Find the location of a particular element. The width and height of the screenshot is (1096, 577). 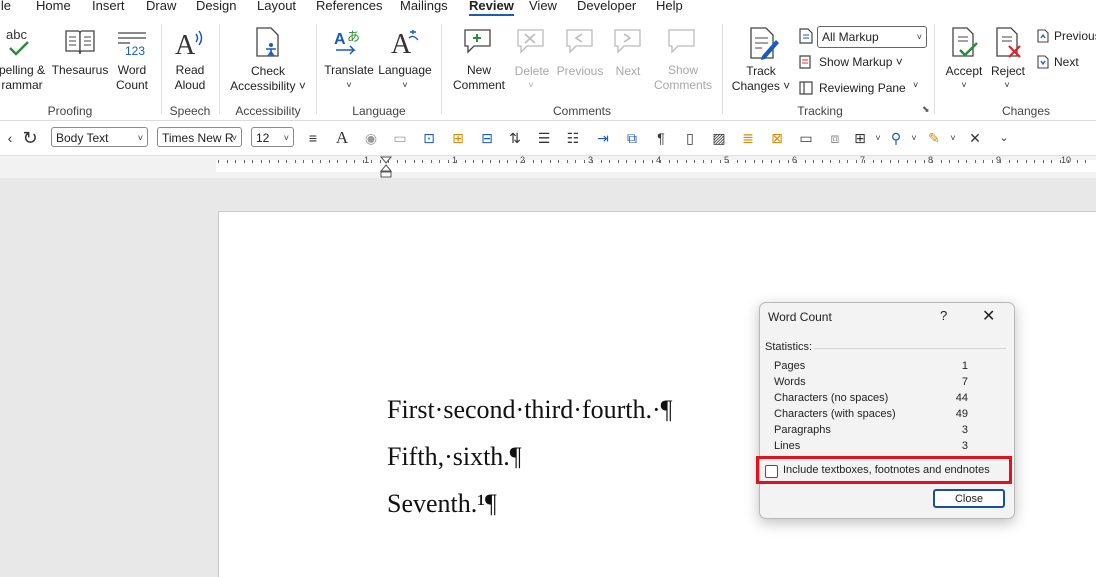

undo-arrow-icon: ‹ is located at coordinates (10, 138).